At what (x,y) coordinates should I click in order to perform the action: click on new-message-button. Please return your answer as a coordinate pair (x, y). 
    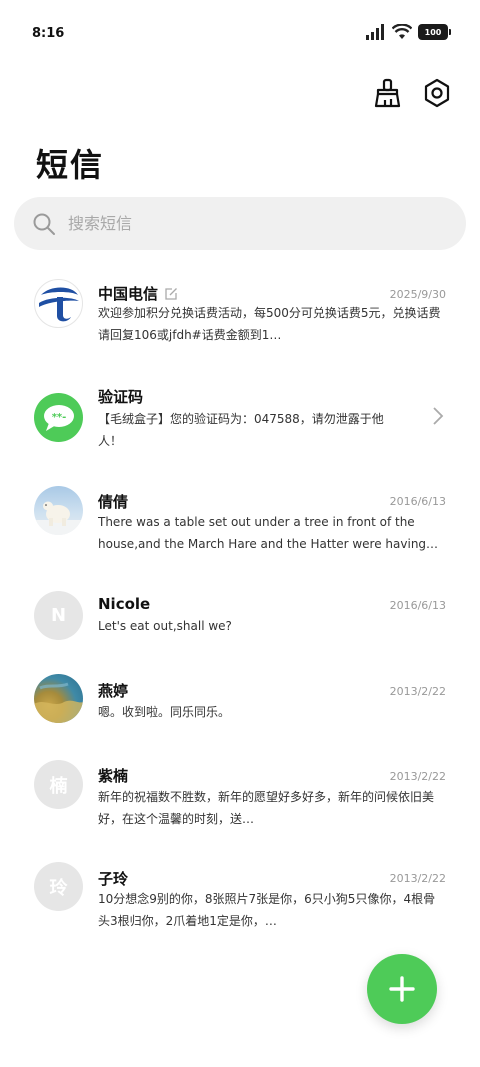
    Looking at the image, I should click on (402, 989).